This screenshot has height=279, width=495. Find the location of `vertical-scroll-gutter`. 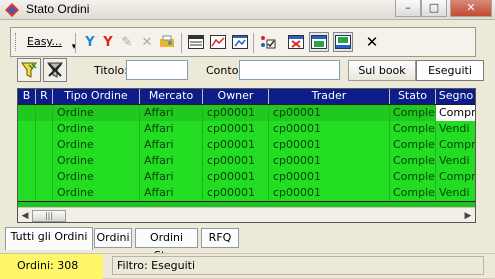

vertical-scroll-gutter is located at coordinates (480, 155).